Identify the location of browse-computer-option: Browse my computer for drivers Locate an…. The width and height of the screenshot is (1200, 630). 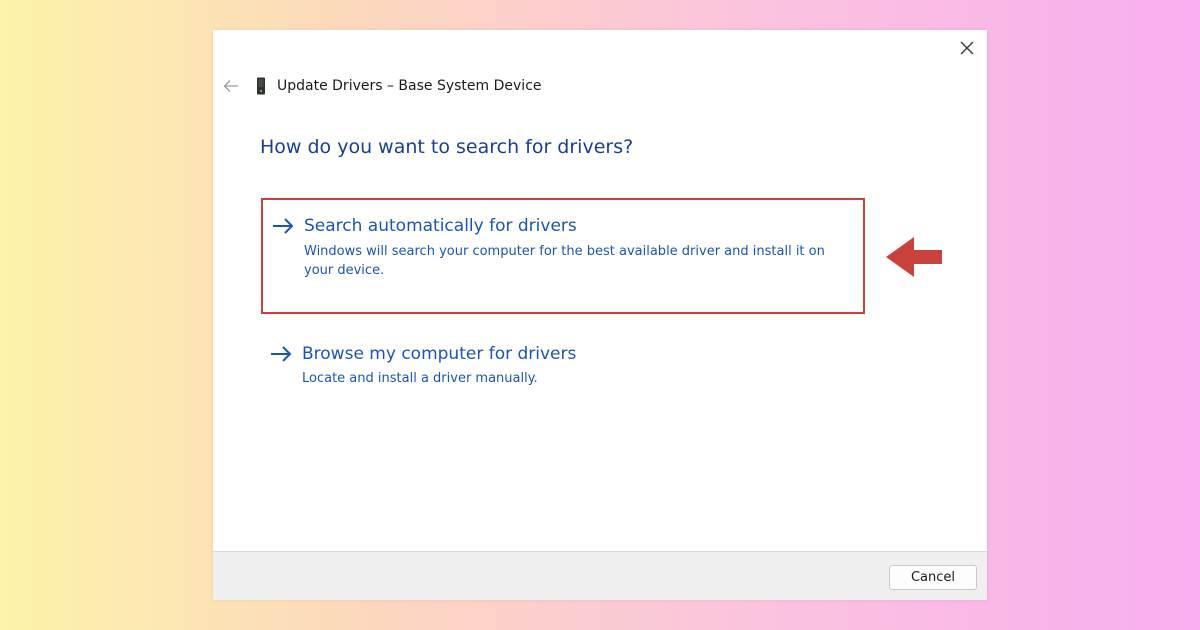
(563, 371).